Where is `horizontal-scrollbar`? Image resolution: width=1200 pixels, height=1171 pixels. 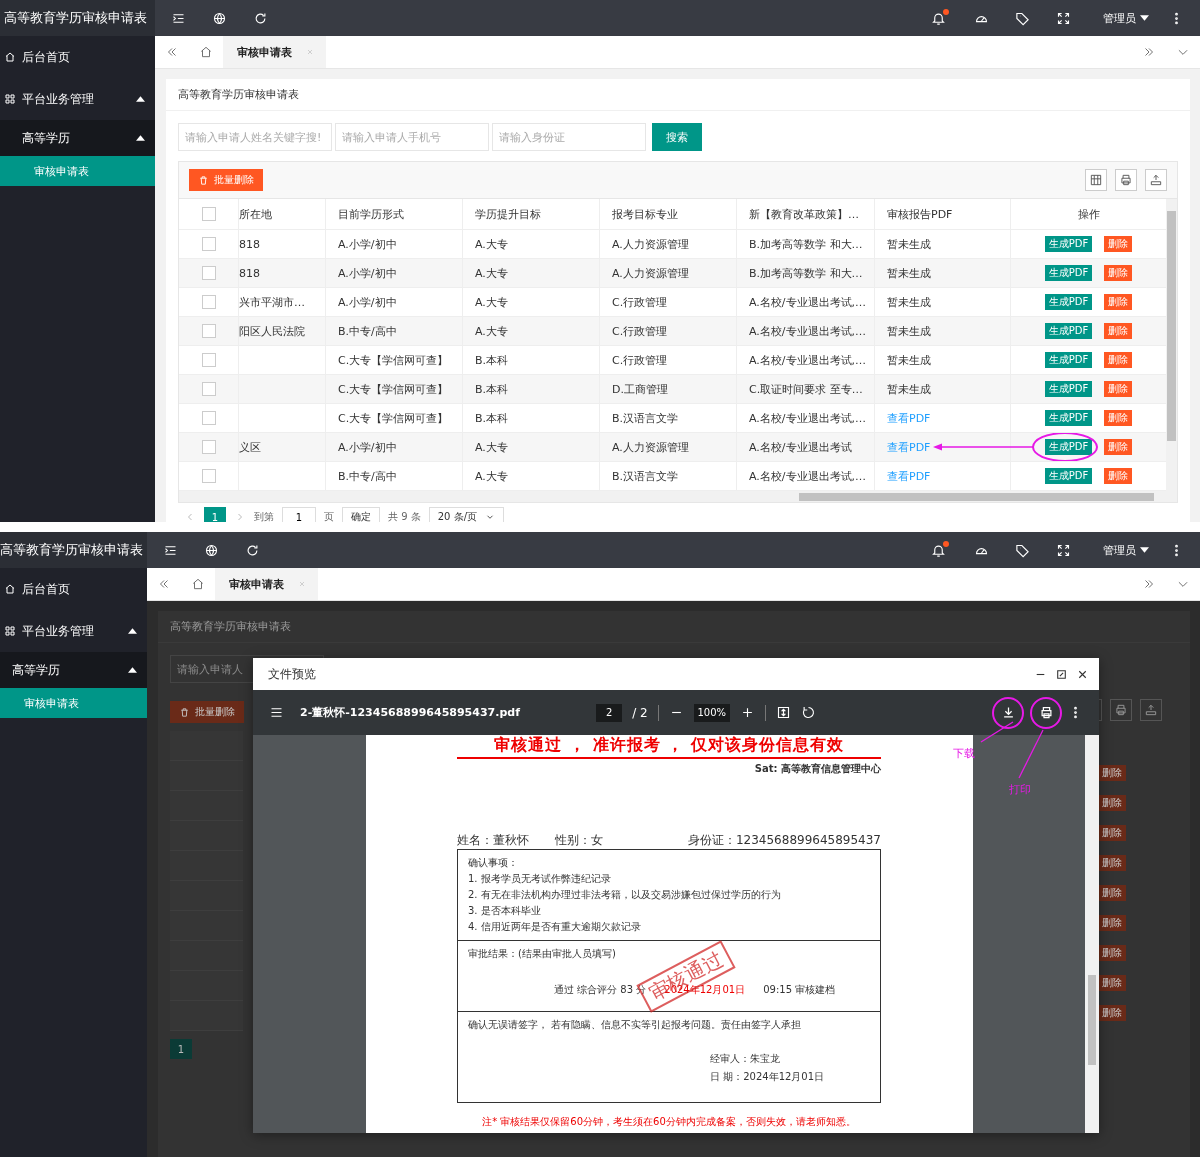
horizontal-scrollbar is located at coordinates (678, 496).